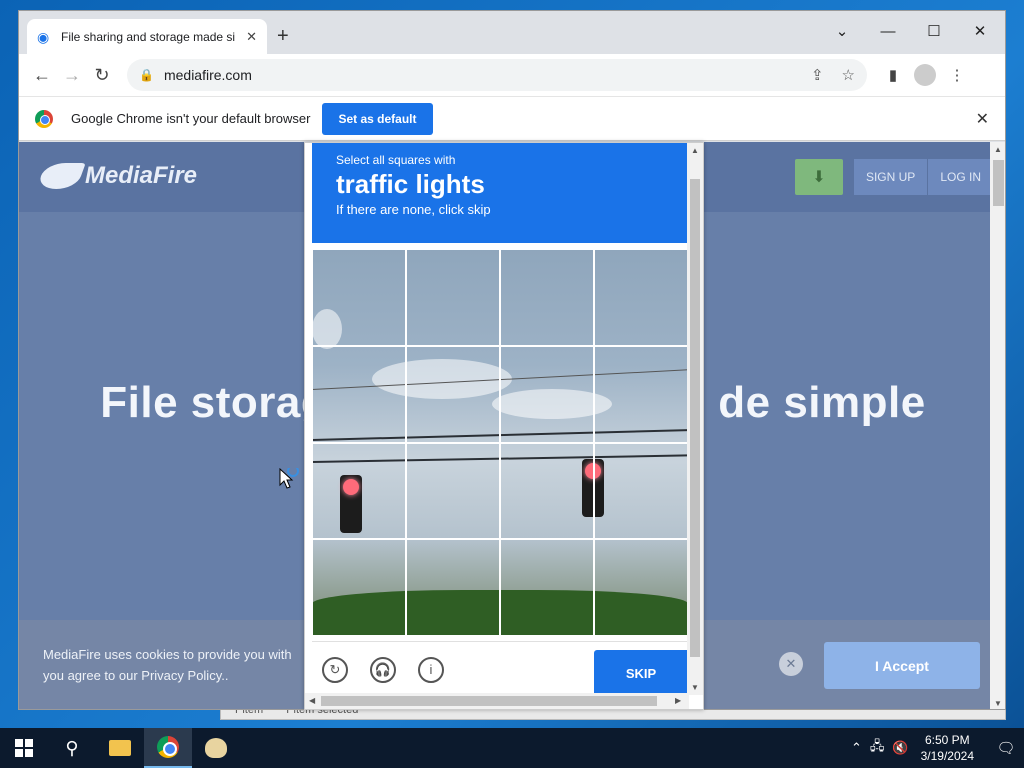 This screenshot has width=1024, height=768. Describe the element at coordinates (957, 75) in the screenshot. I see `menu-kebab-icon: ⋮` at that location.